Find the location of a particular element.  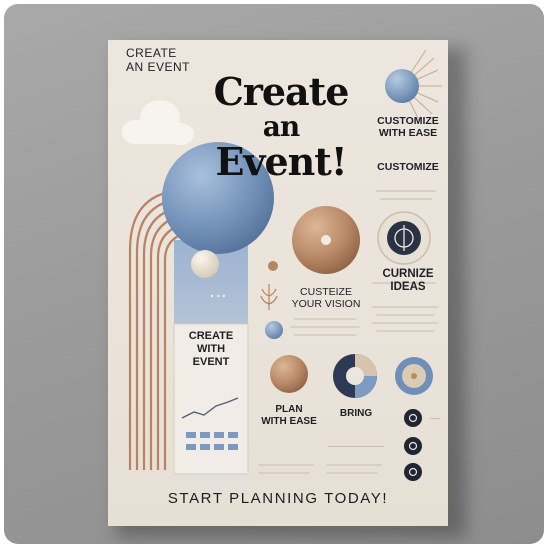

footer-cta: START PLANNING TODAY! is located at coordinates (278, 498).